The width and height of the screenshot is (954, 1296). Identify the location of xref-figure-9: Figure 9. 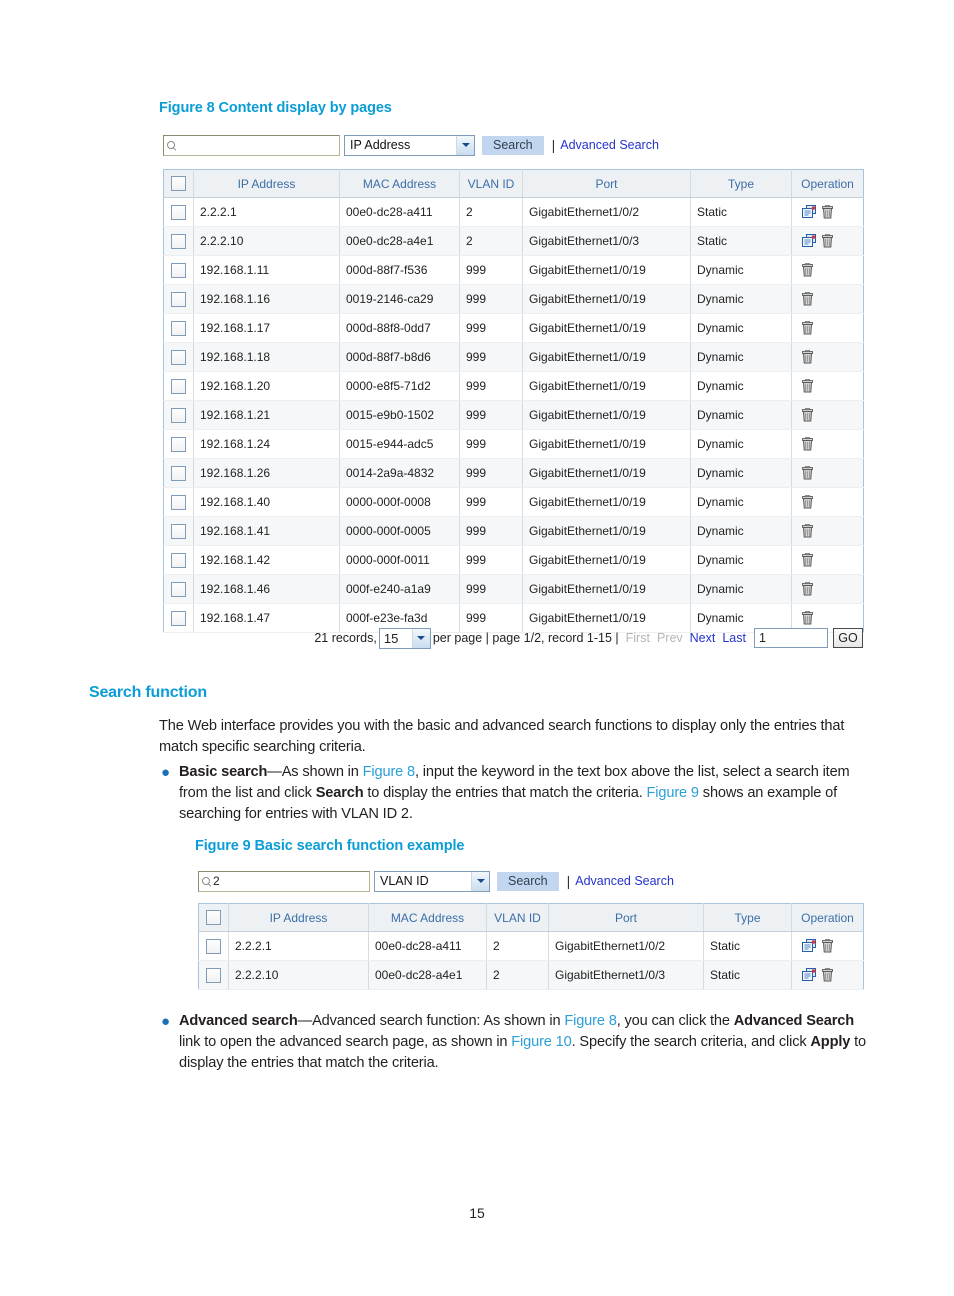
(673, 793).